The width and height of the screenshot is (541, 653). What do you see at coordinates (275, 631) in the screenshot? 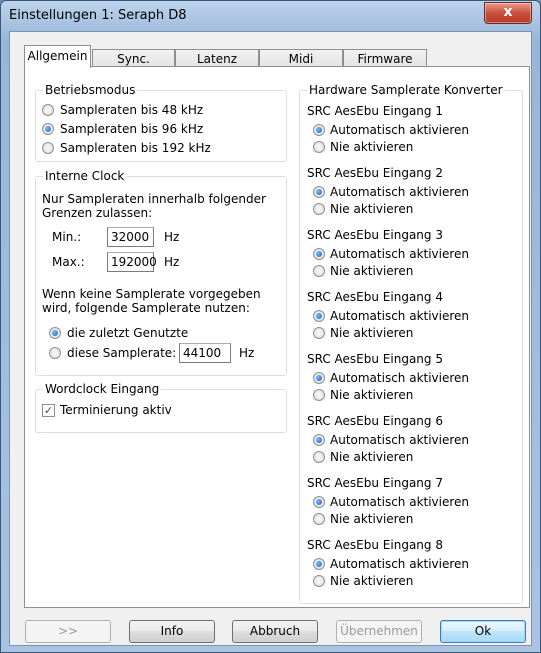
I see `cancel-button: Abbruch` at bounding box center [275, 631].